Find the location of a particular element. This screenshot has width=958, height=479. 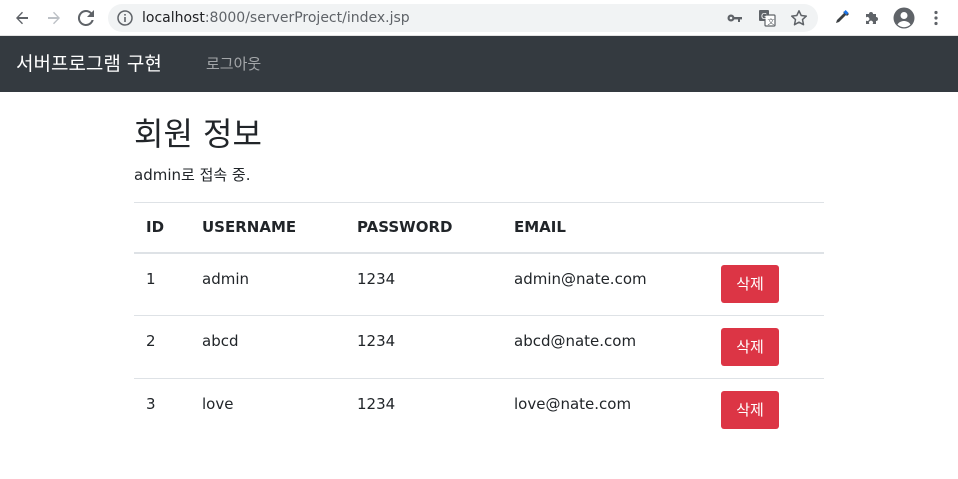

profile-icon is located at coordinates (904, 18).